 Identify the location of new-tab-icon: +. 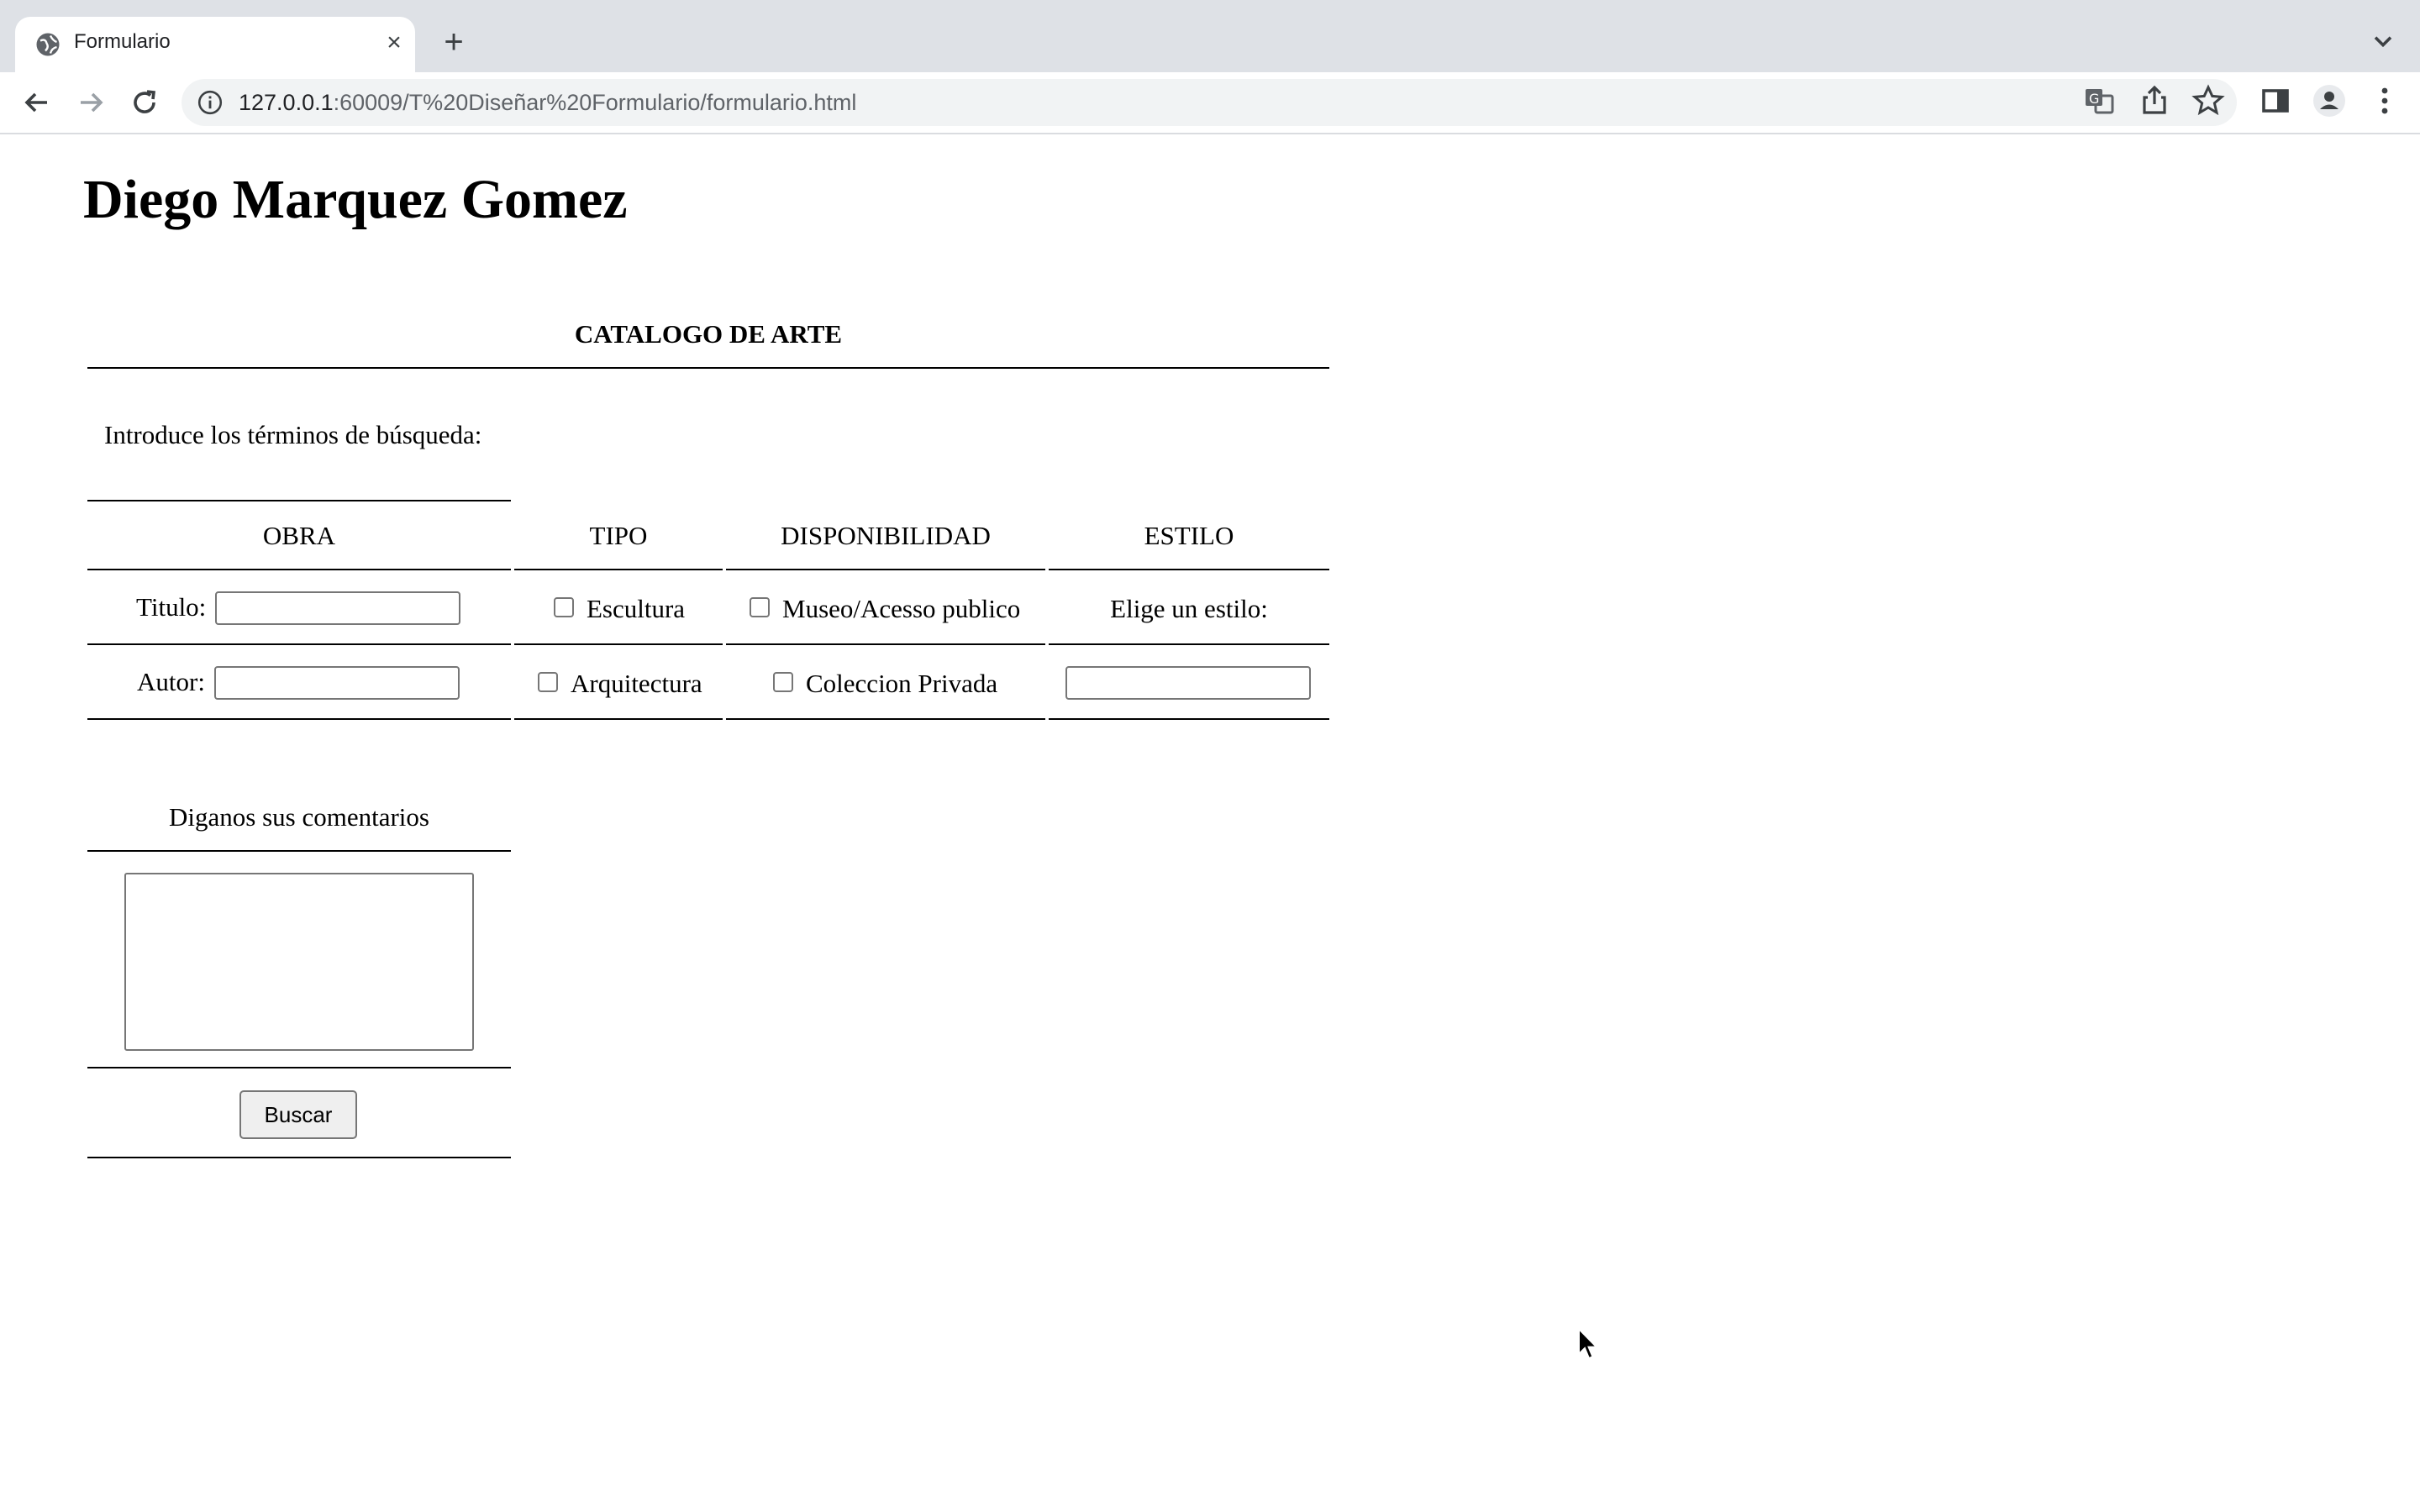
(454, 42).